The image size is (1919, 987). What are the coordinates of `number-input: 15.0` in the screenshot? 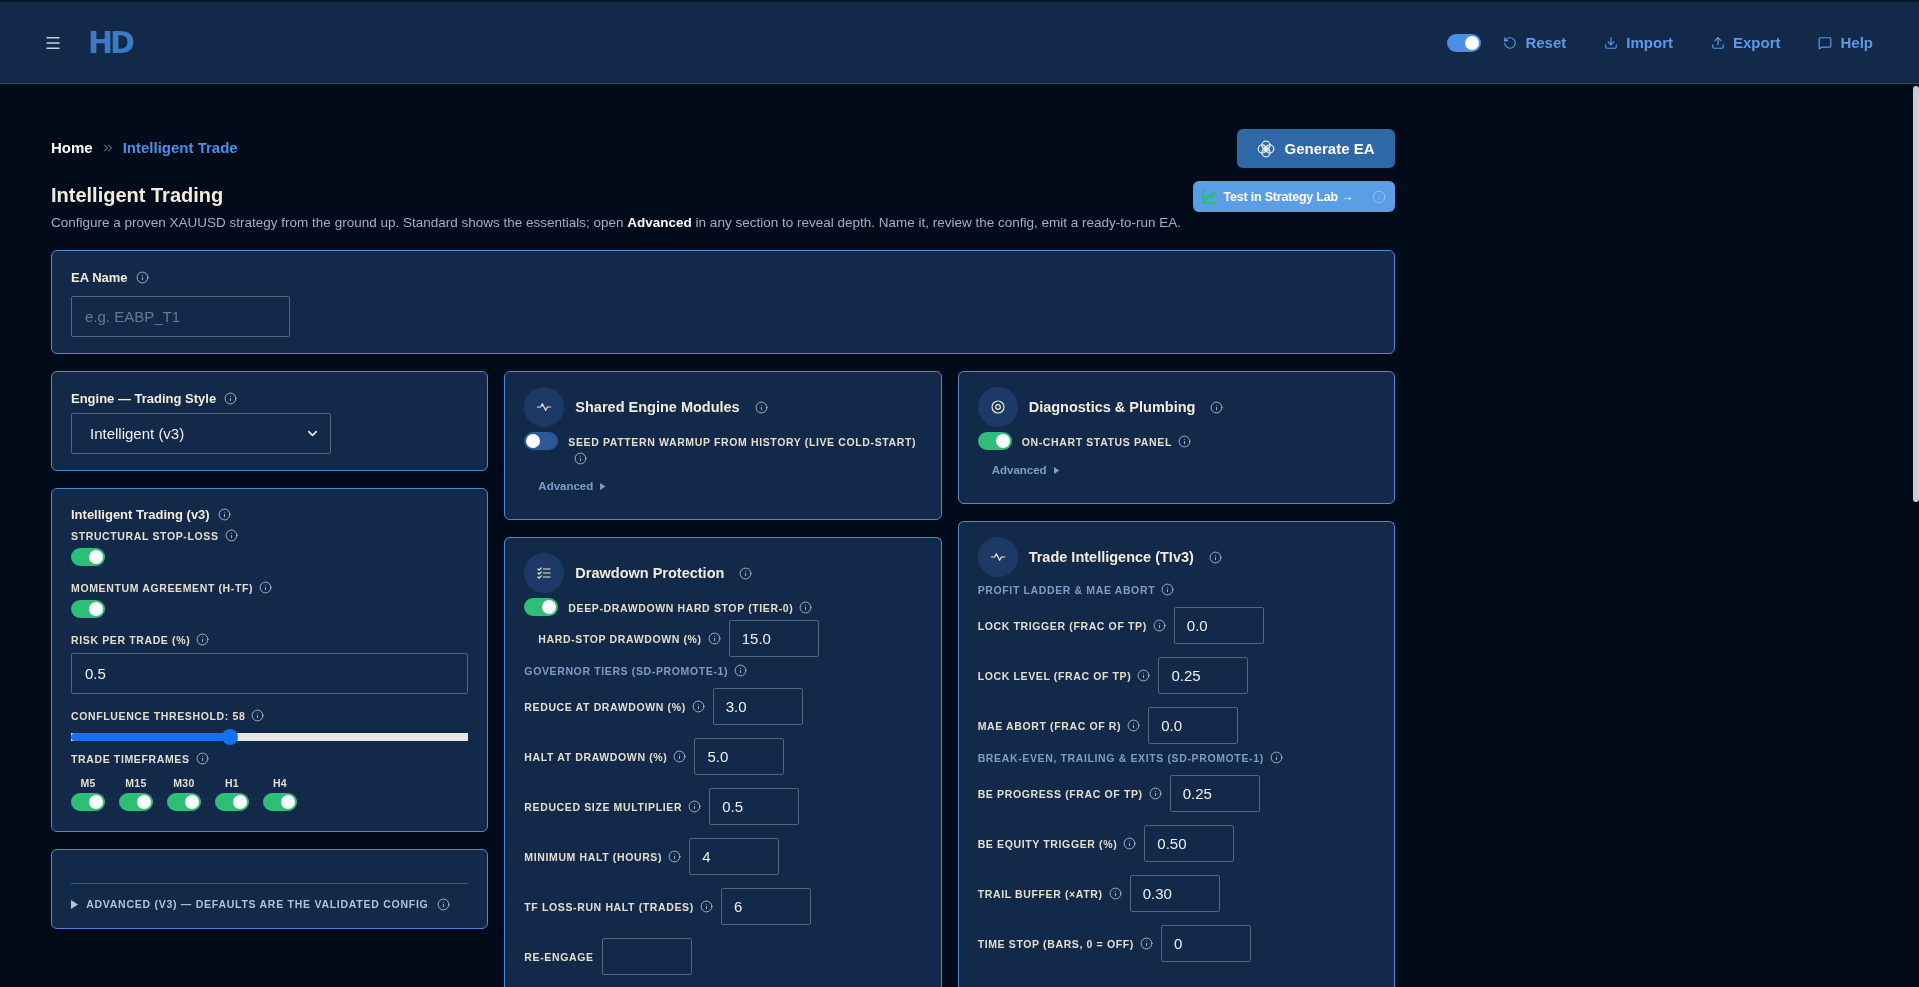 It's located at (773, 638).